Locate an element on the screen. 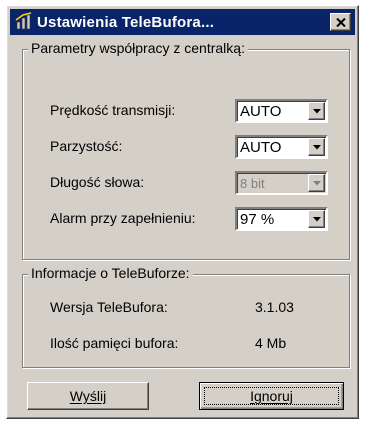 The image size is (365, 425). memory-label: Ilość pamięci bufora: is located at coordinates (114, 343).